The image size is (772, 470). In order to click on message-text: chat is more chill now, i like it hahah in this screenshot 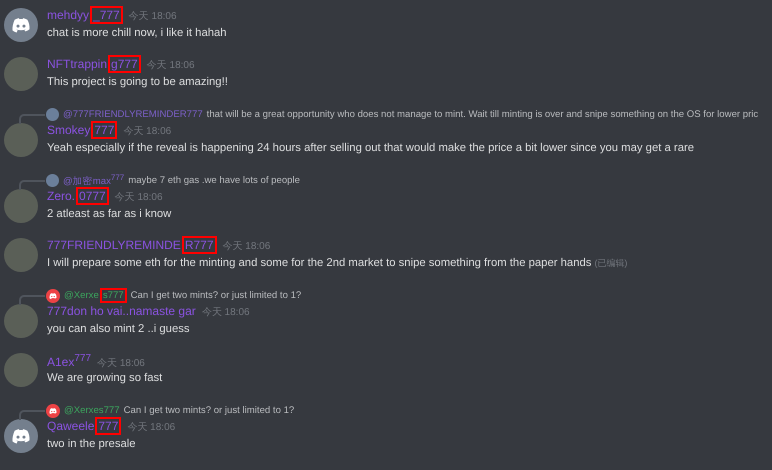, I will do `click(137, 33)`.